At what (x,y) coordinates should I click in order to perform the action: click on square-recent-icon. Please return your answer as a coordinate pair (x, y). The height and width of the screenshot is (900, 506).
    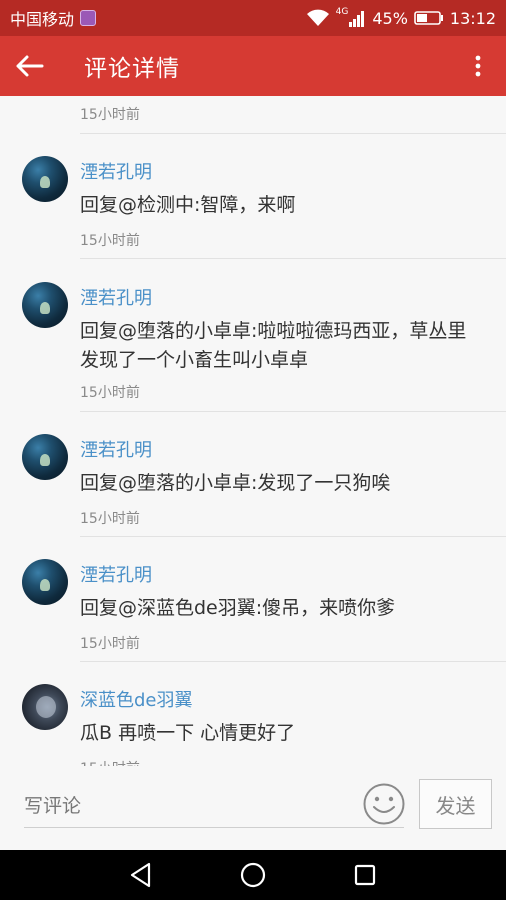
    Looking at the image, I should click on (365, 875).